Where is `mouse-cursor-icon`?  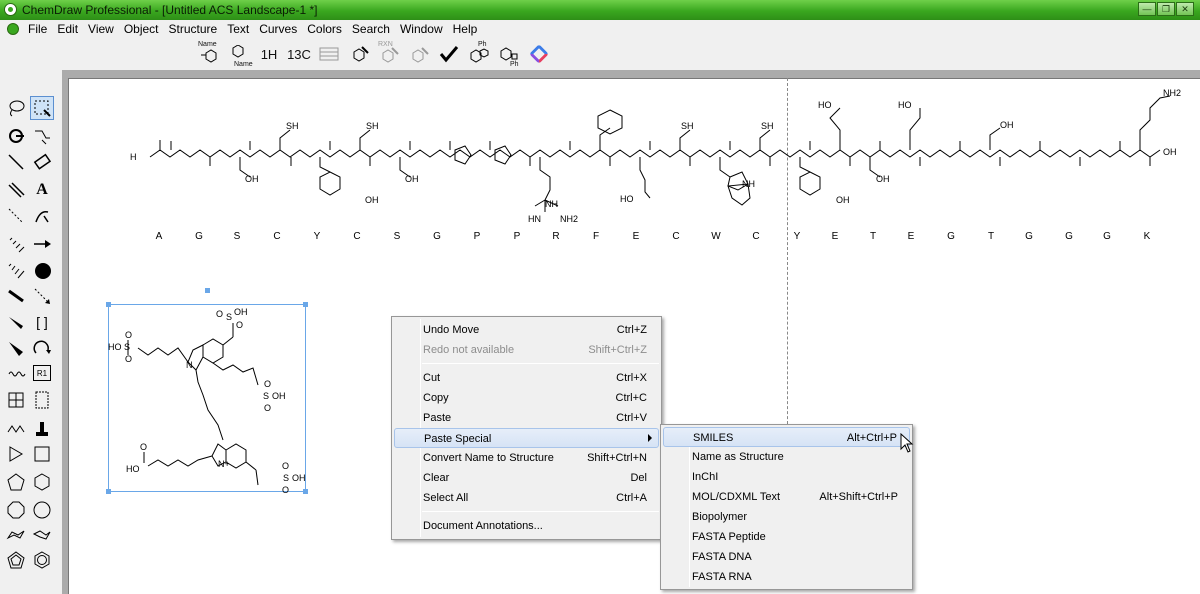 mouse-cursor-icon is located at coordinates (907, 443).